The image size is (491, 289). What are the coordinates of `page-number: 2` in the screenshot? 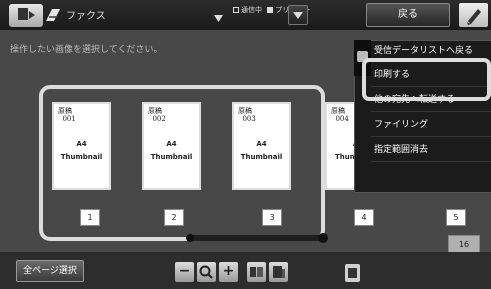 It's located at (174, 217).